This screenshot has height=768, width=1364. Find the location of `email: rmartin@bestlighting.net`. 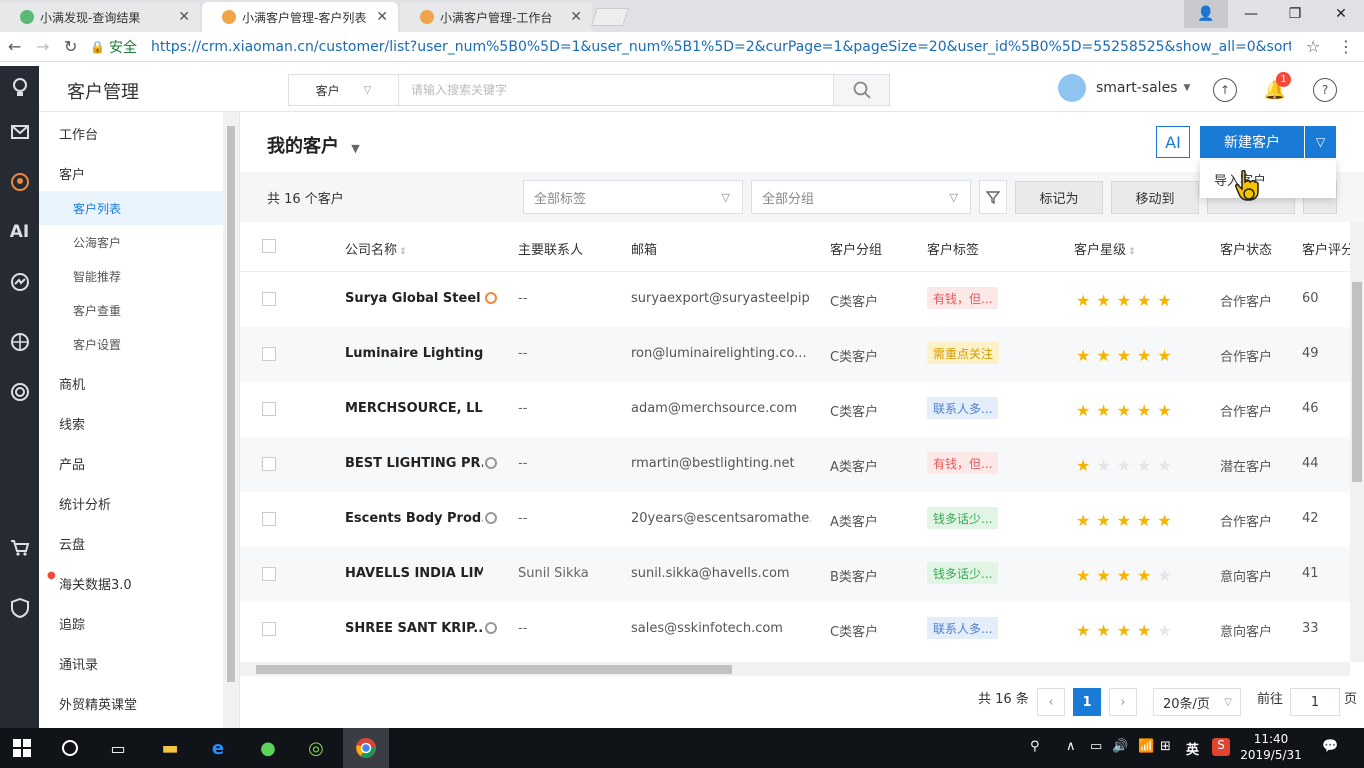

email: rmartin@bestlighting.net is located at coordinates (721, 463).